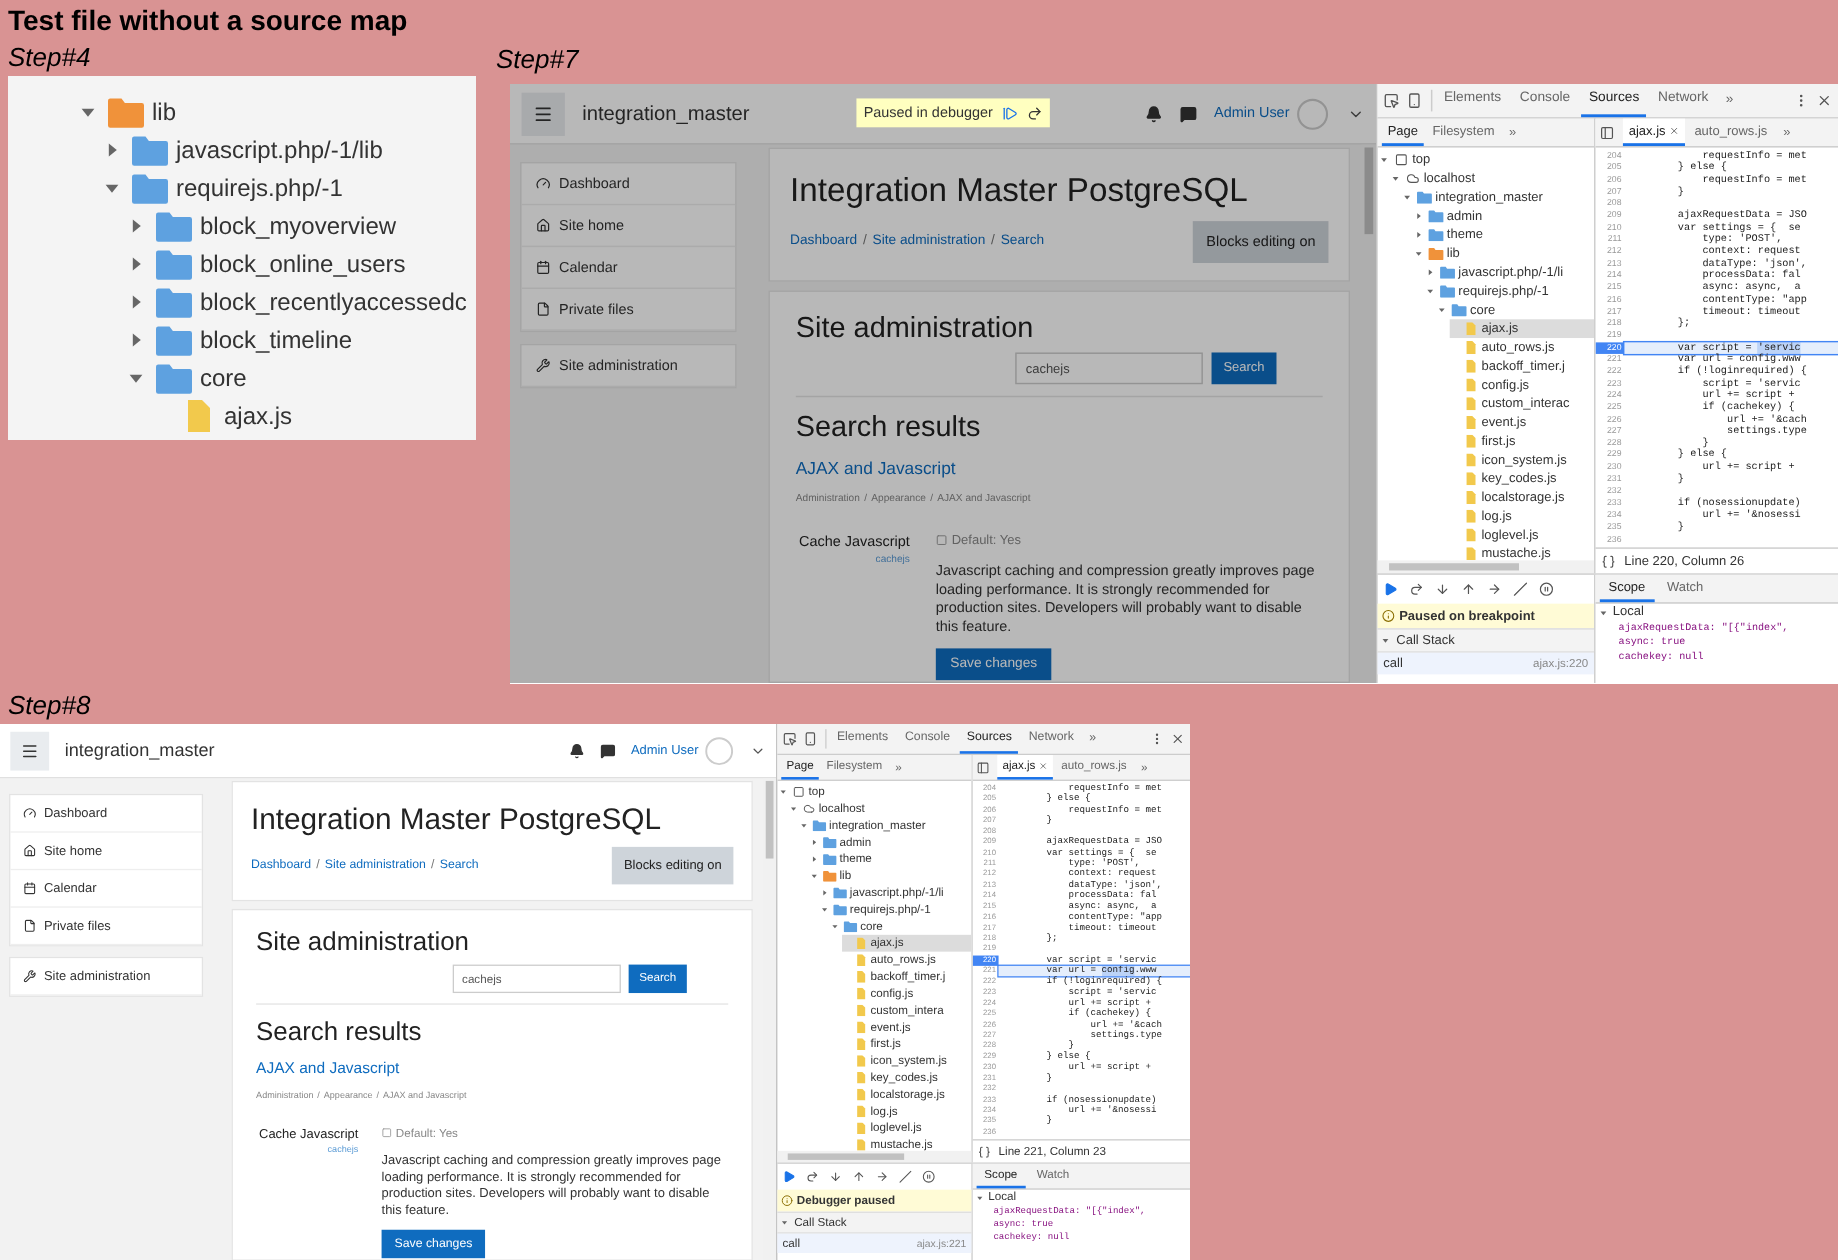 Image resolution: width=1838 pixels, height=1260 pixels. Describe the element at coordinates (539, 60) in the screenshot. I see `step-label: Step#7` at that location.